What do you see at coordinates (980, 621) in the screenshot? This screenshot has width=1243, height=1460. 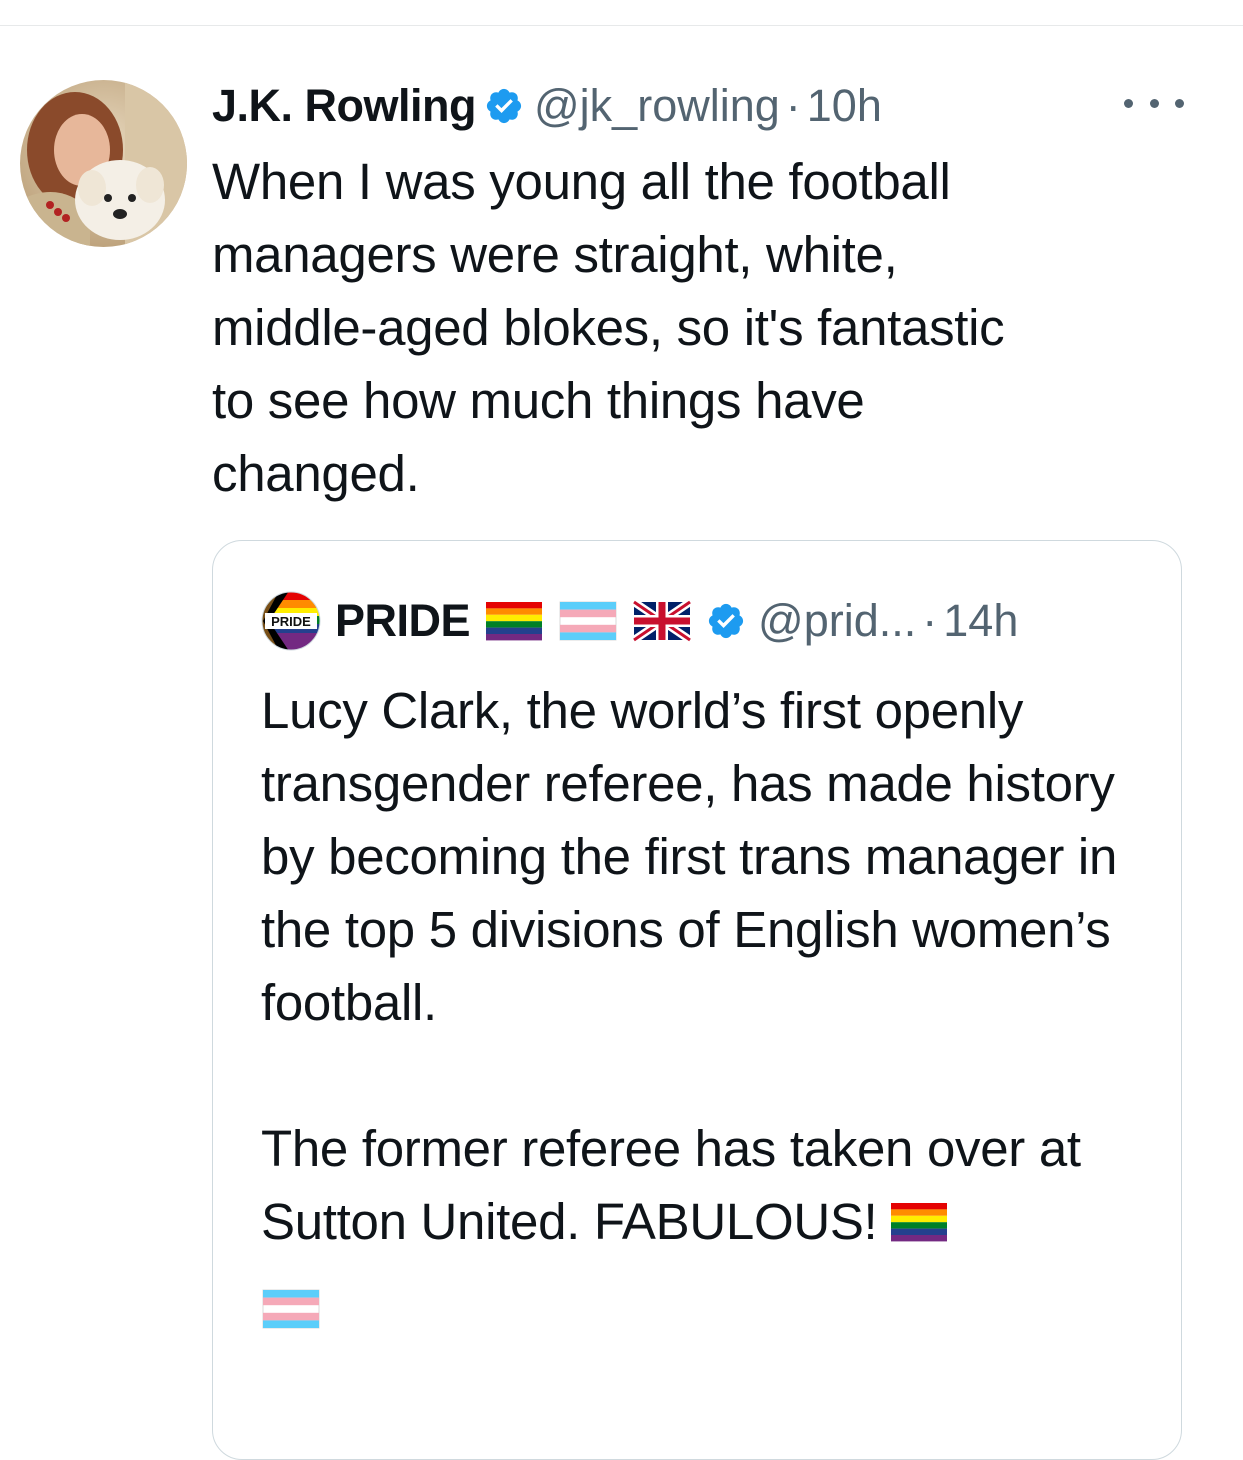 I see `quoted-tweet-timestamp: 14h` at bounding box center [980, 621].